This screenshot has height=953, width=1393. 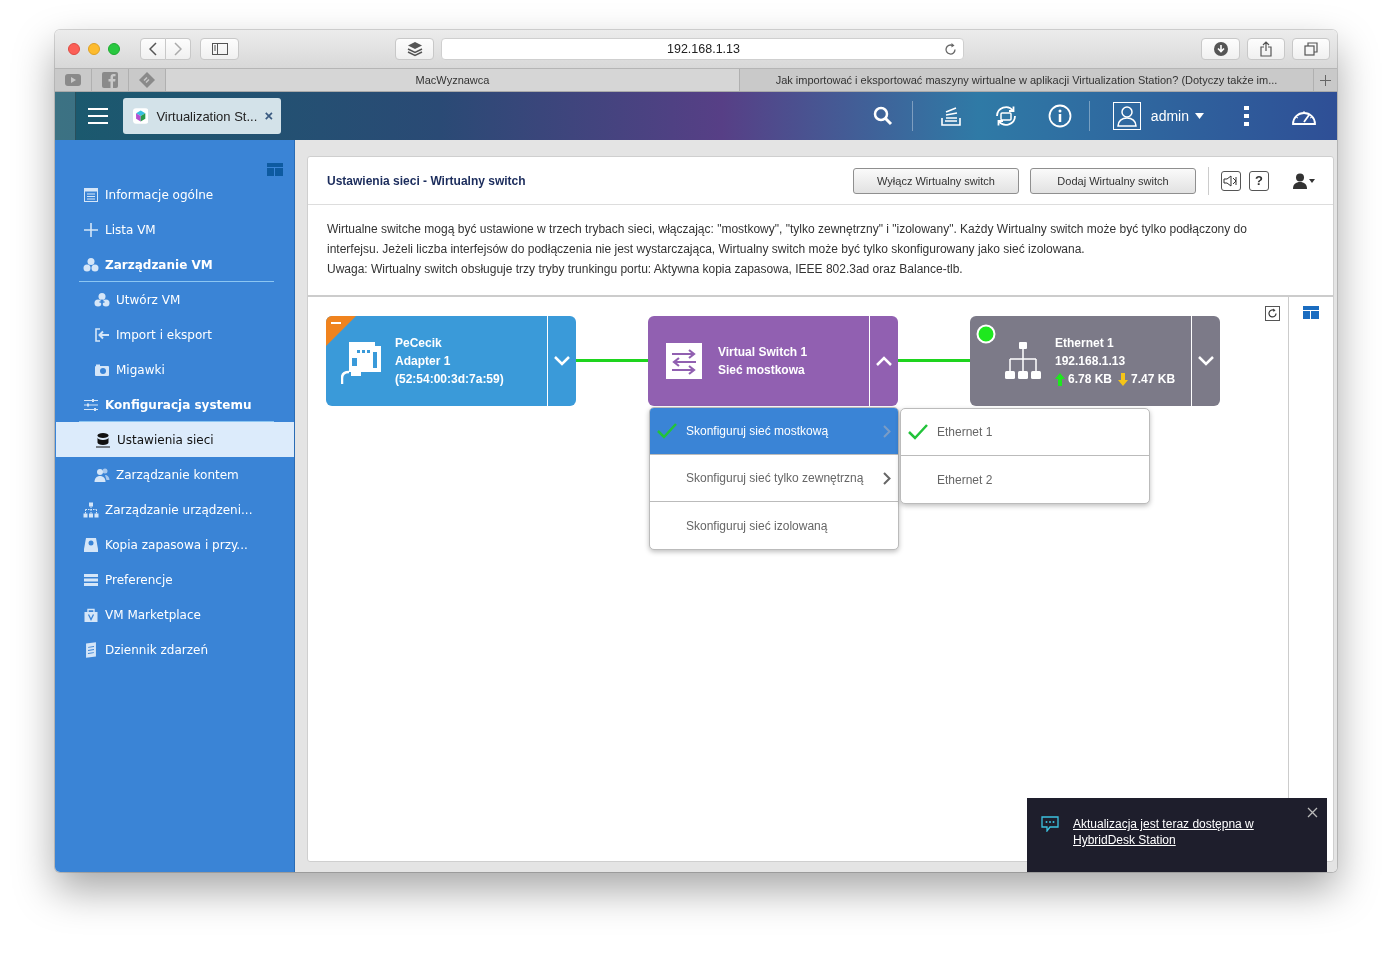 I want to click on info-icon, so click(x=1059, y=116).